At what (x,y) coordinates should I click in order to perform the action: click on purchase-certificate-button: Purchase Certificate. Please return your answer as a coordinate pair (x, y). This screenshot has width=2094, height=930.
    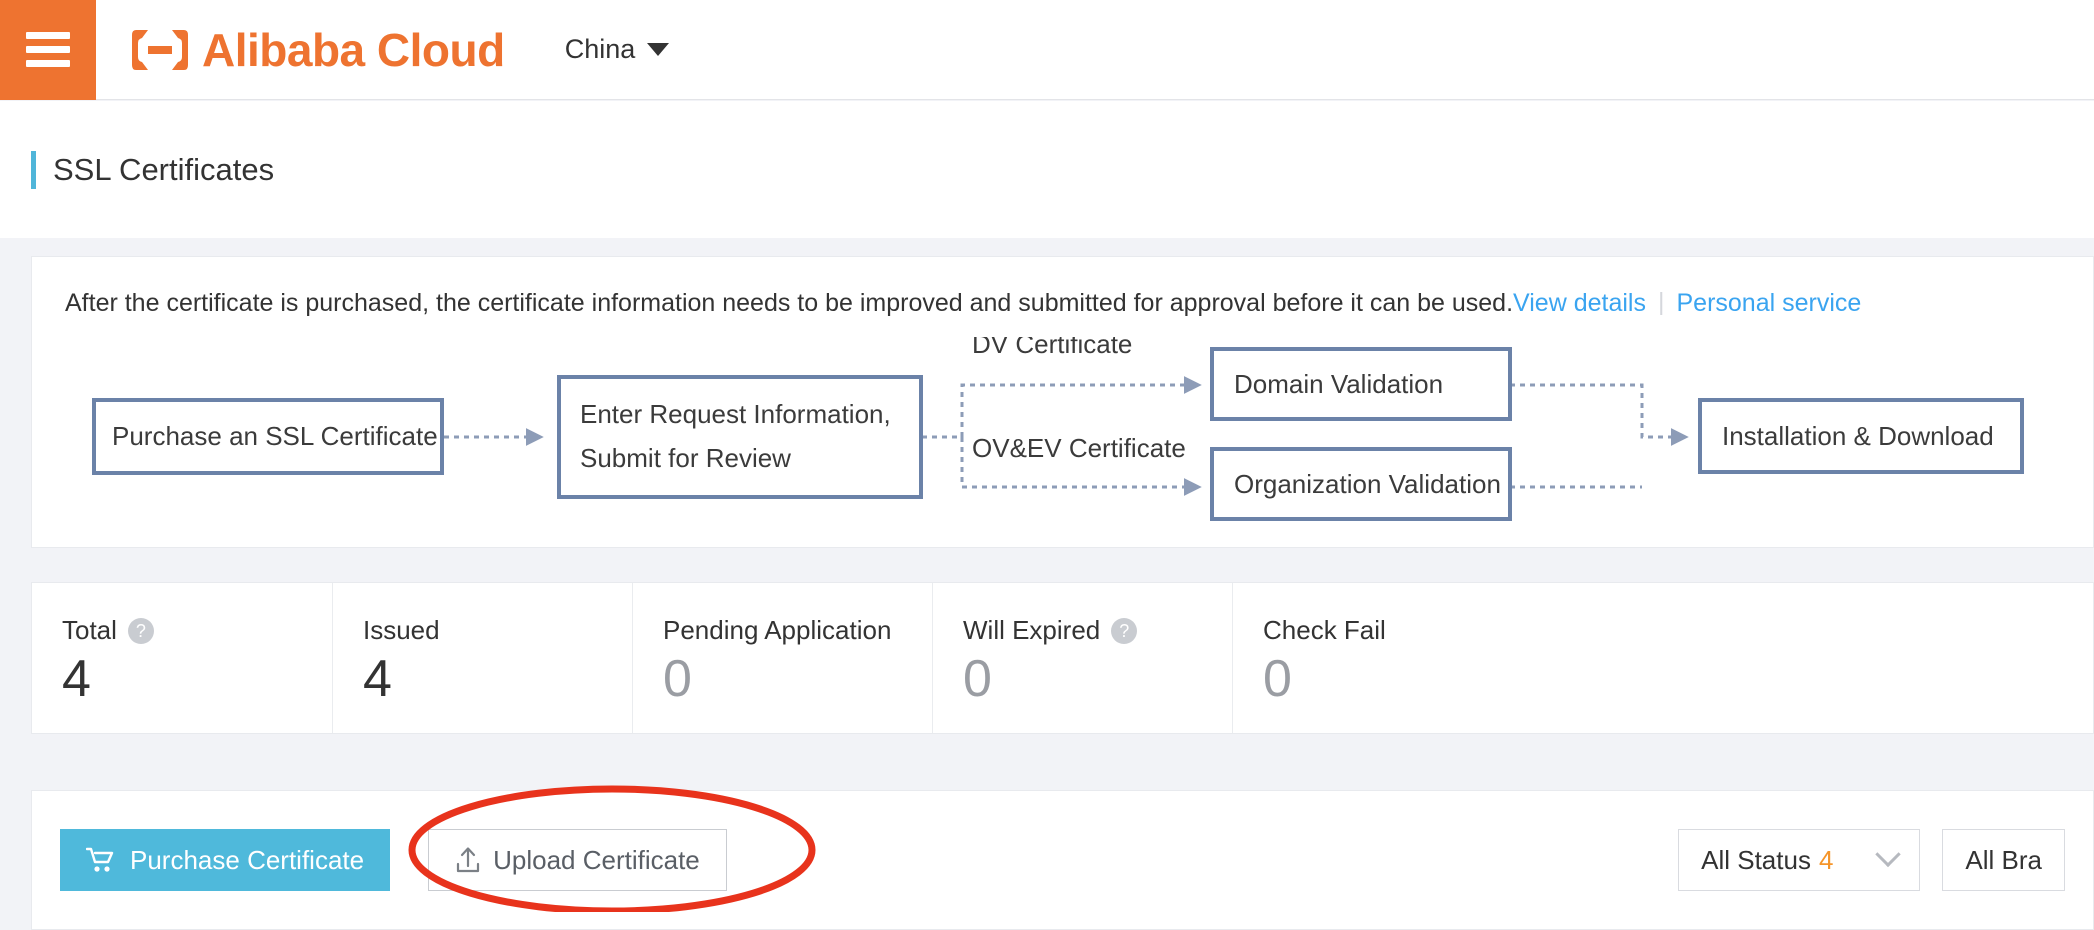
    Looking at the image, I should click on (225, 860).